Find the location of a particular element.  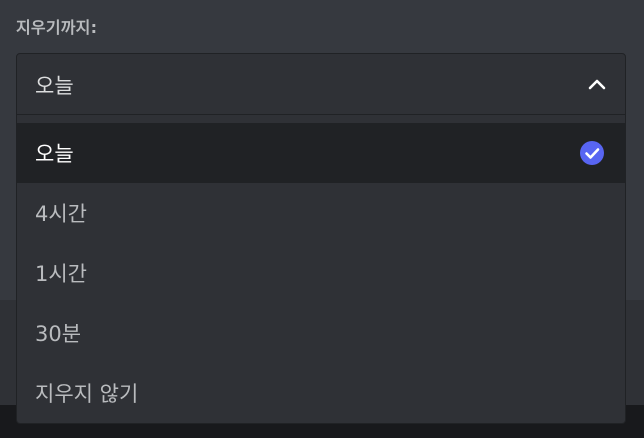

chevron-up-icon is located at coordinates (597, 84).